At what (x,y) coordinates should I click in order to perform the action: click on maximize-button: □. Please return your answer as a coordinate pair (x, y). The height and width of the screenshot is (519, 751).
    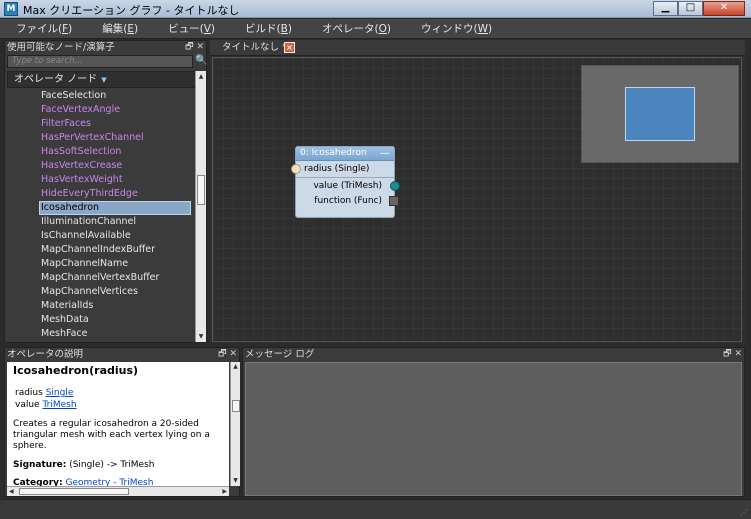
    Looking at the image, I should click on (690, 8).